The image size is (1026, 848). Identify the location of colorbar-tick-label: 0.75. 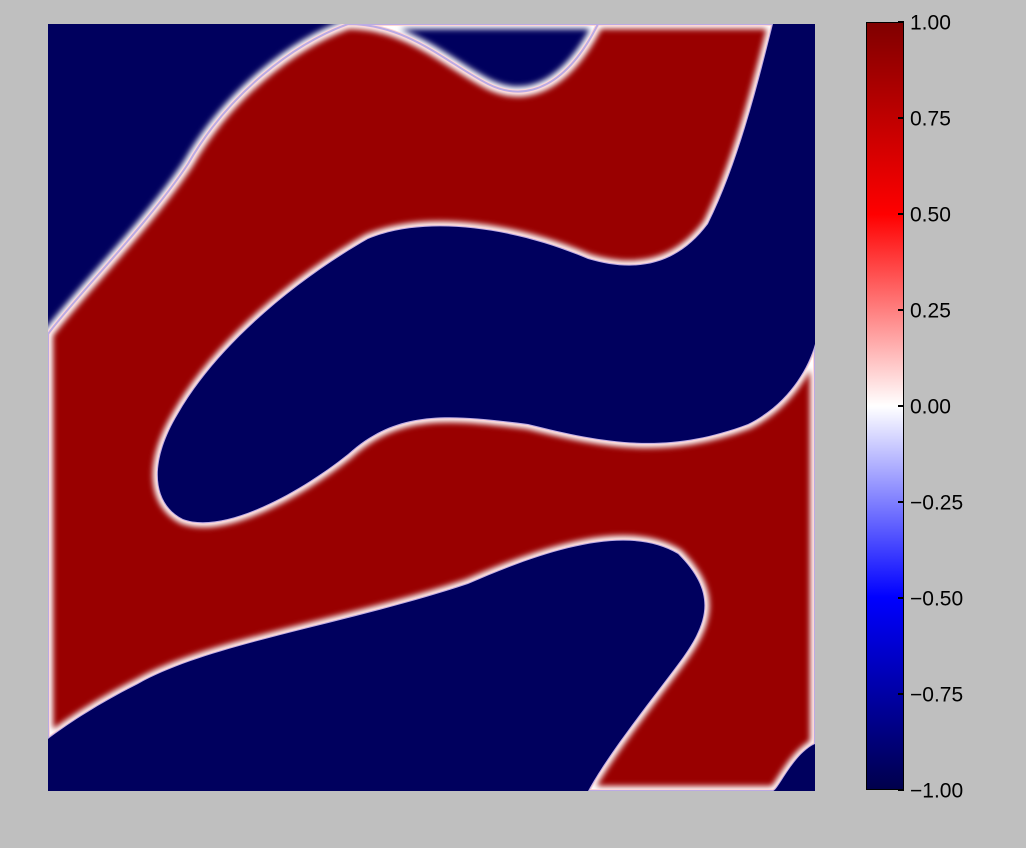
(930, 119).